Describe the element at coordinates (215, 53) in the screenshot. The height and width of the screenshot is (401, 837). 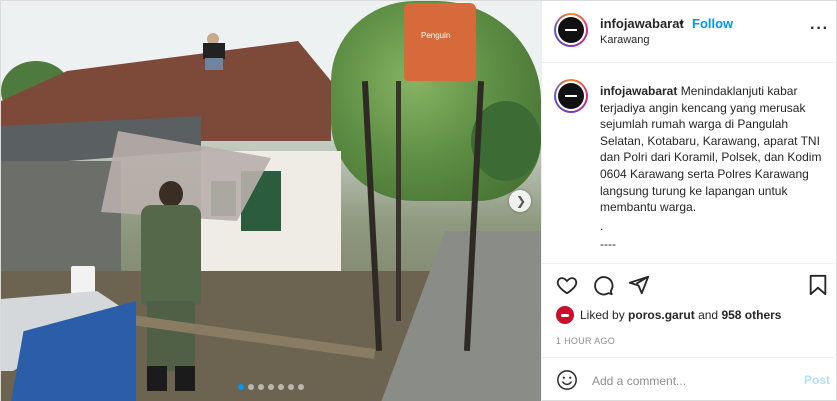
I see `photo-man-on-roof` at that location.